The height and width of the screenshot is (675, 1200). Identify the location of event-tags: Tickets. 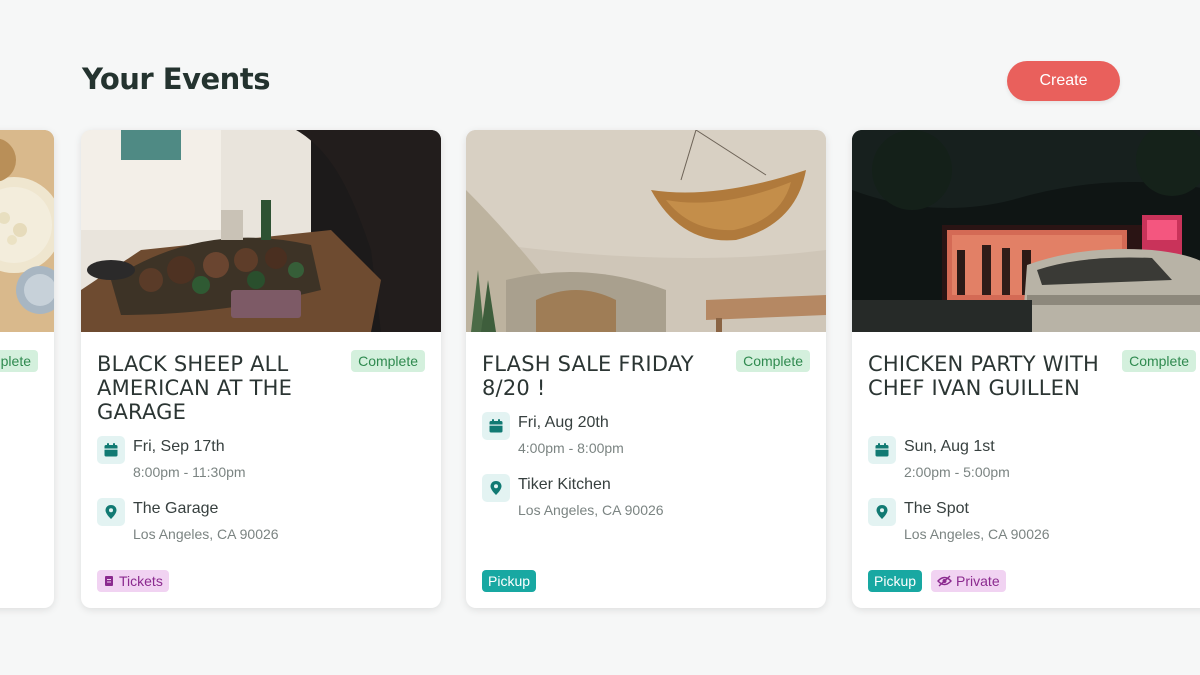
(133, 581).